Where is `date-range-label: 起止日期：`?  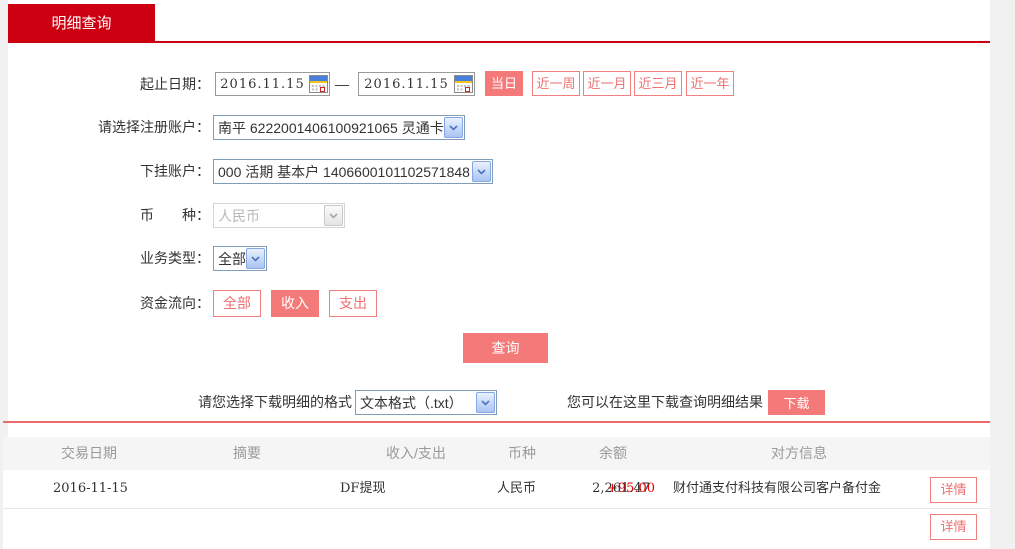
date-range-label: 起止日期： is located at coordinates (175, 84).